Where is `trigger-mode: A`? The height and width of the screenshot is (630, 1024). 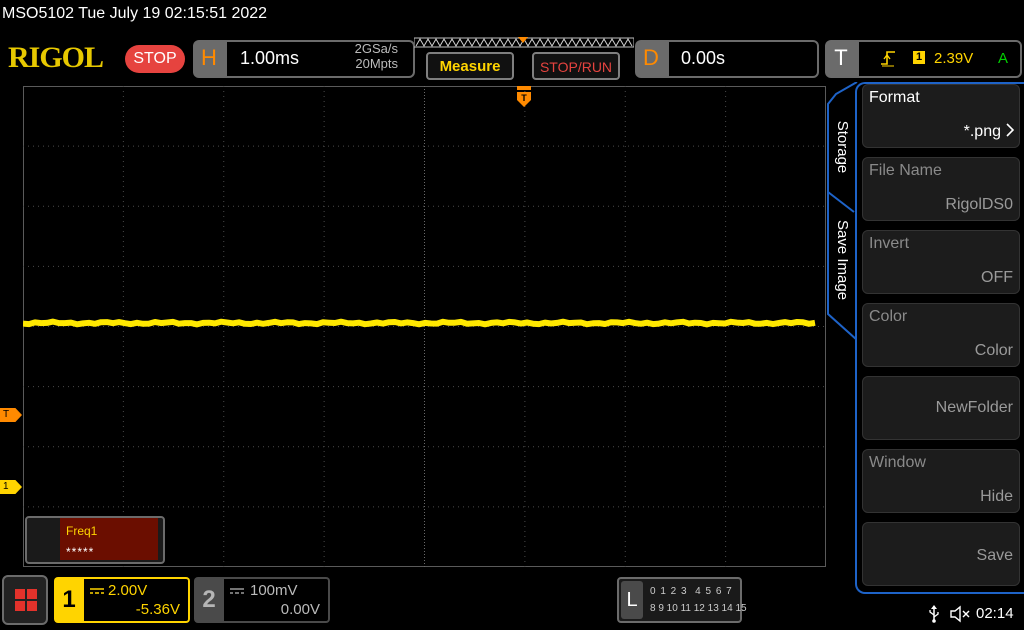 trigger-mode: A is located at coordinates (1003, 58).